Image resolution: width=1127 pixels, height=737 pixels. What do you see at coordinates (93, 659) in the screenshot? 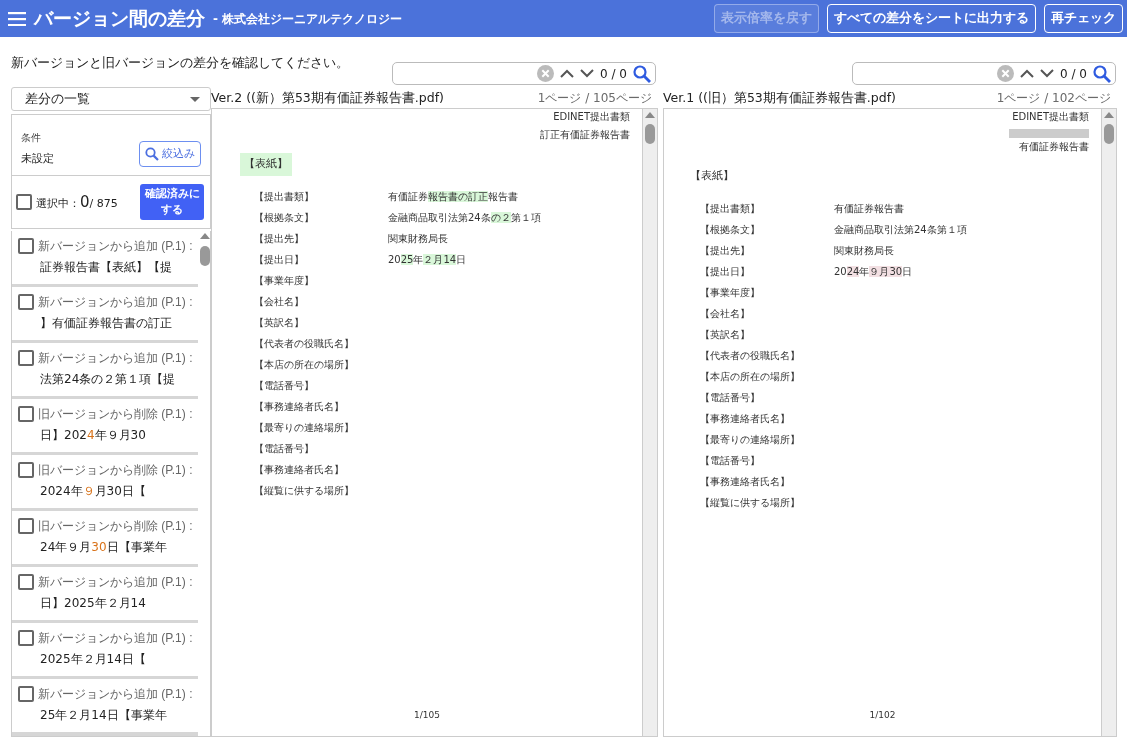
I see `diff-snippet: 2025年２月14日【` at bounding box center [93, 659].